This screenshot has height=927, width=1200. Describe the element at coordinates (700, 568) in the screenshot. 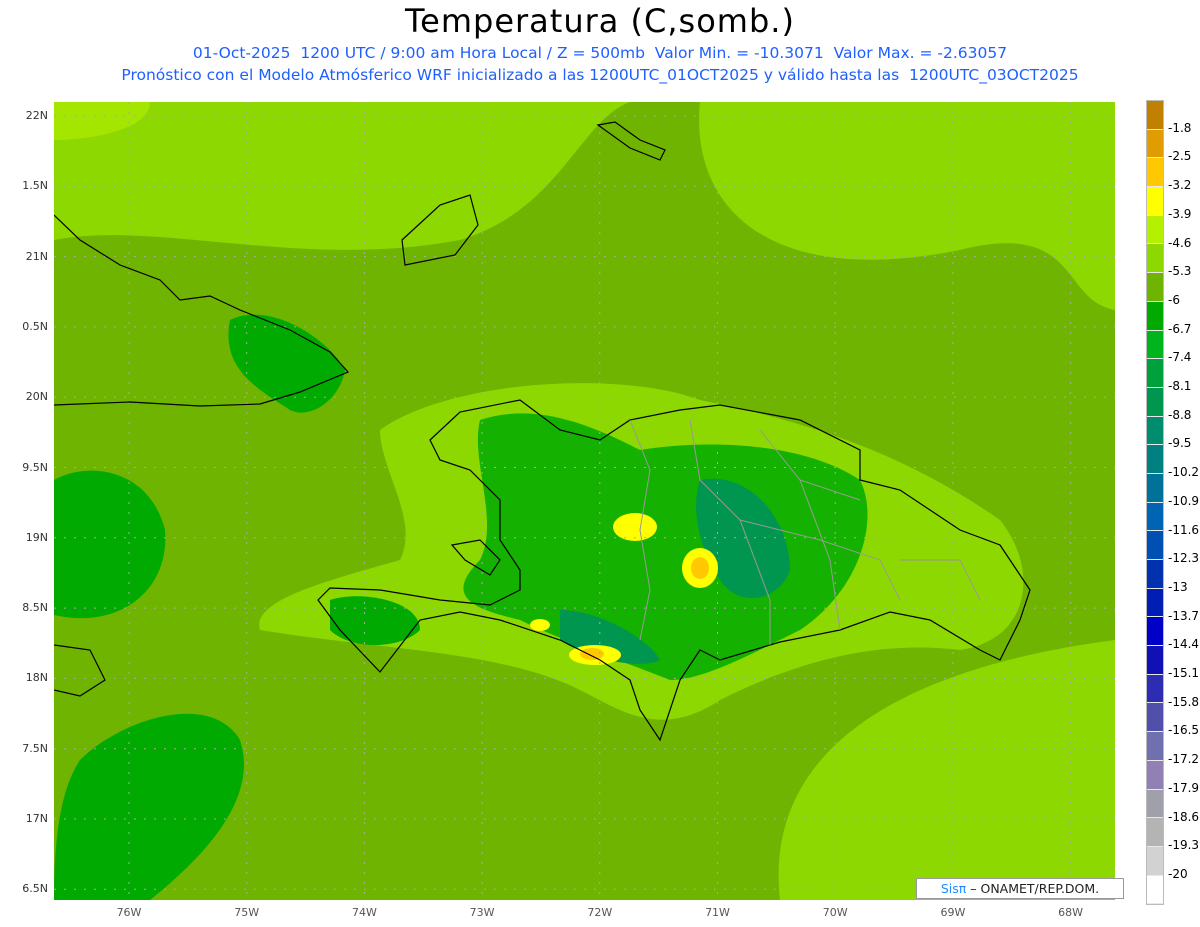

I see `warm-spot-2-core` at that location.